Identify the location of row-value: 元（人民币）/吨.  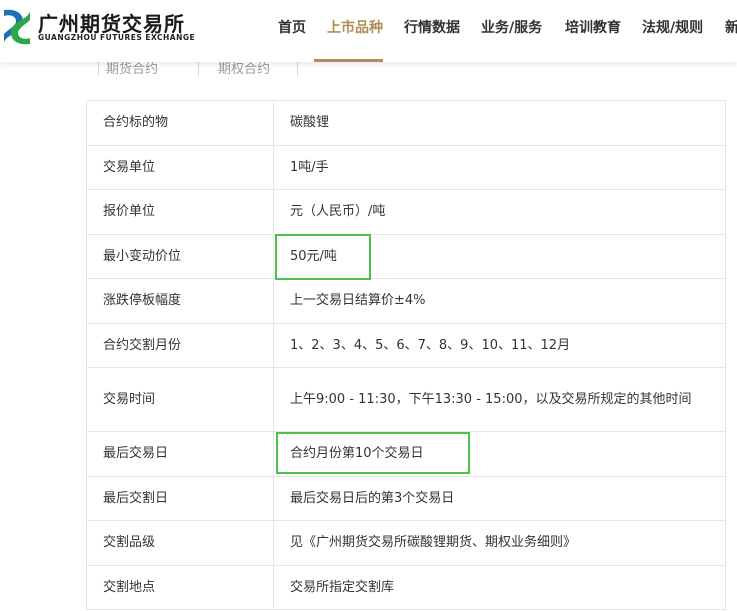
(499, 212).